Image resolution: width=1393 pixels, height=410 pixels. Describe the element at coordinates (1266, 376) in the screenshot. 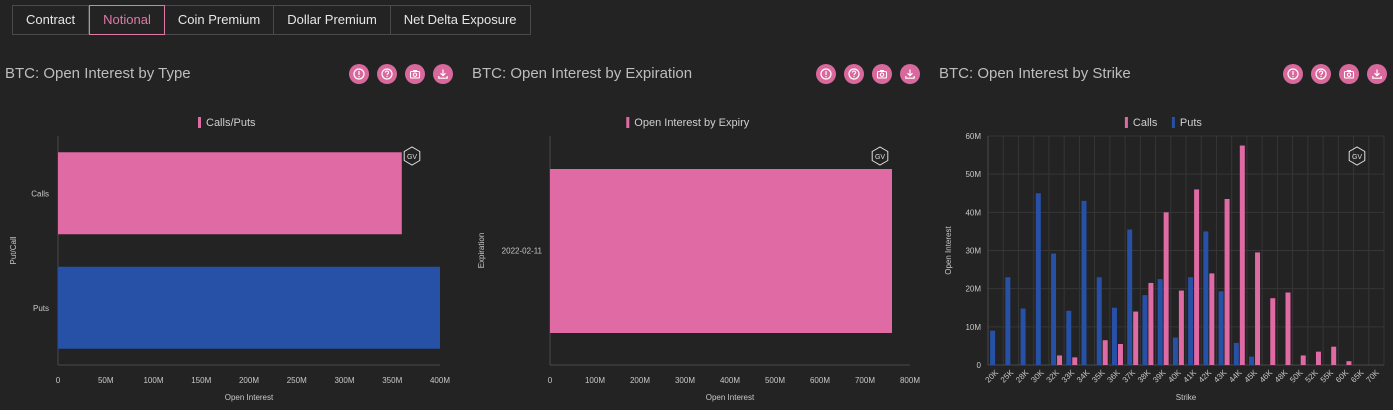

I see `x-tick-label: 46K` at that location.